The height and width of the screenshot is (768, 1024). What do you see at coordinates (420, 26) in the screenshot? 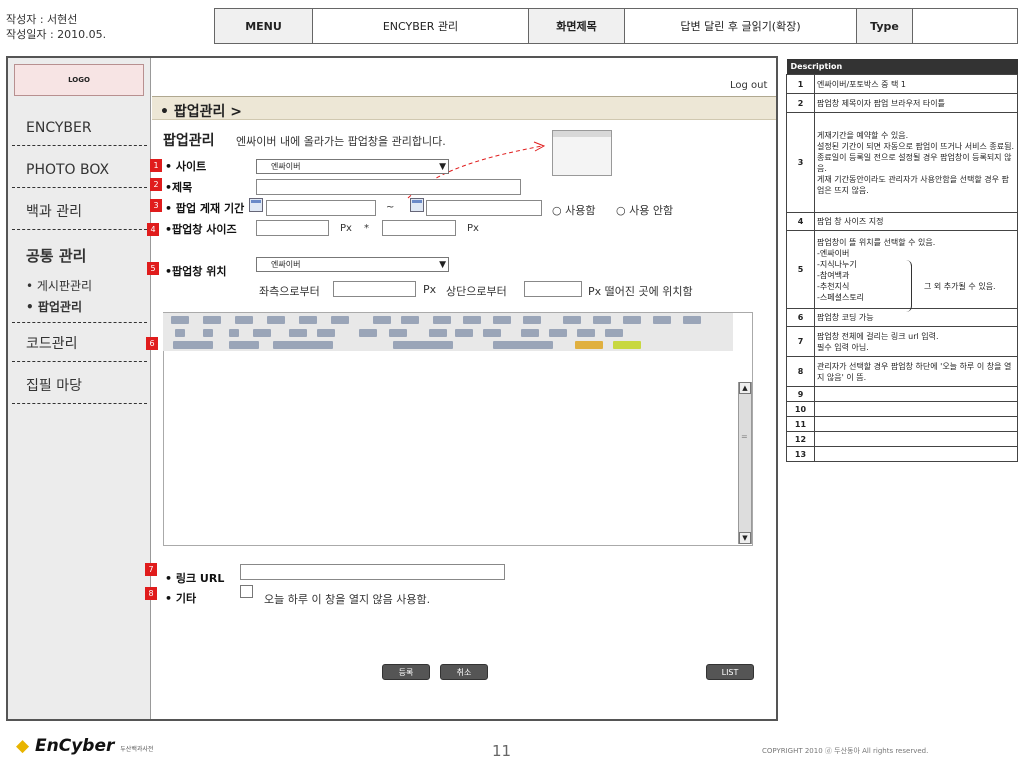
I see `menu-value: ENCYBER 관리` at bounding box center [420, 26].